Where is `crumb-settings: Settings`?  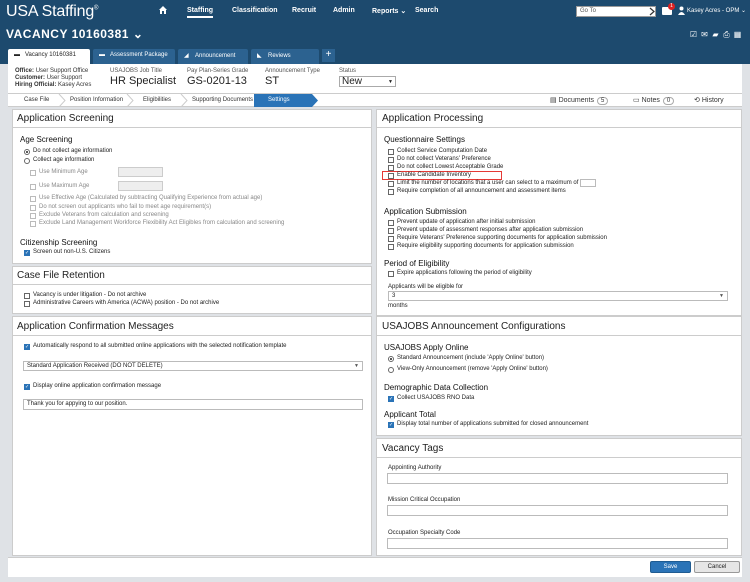 crumb-settings: Settings is located at coordinates (283, 100).